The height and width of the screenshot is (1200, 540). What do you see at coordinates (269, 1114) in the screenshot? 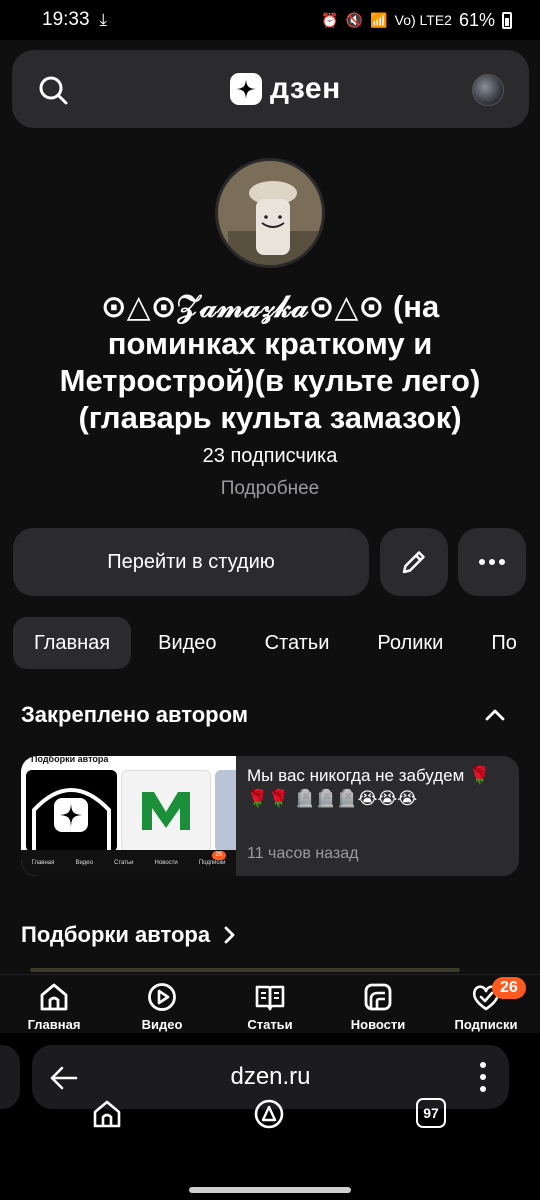
I see `assistant-icon` at bounding box center [269, 1114].